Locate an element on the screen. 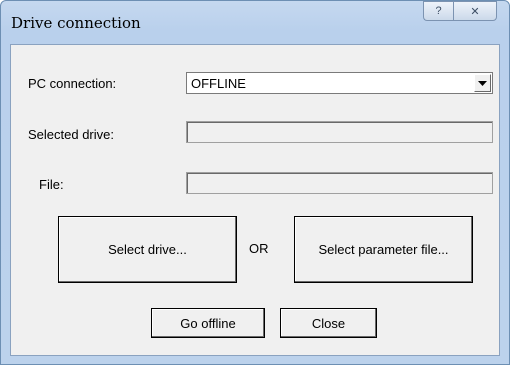  file-label: File: is located at coordinates (51, 184).